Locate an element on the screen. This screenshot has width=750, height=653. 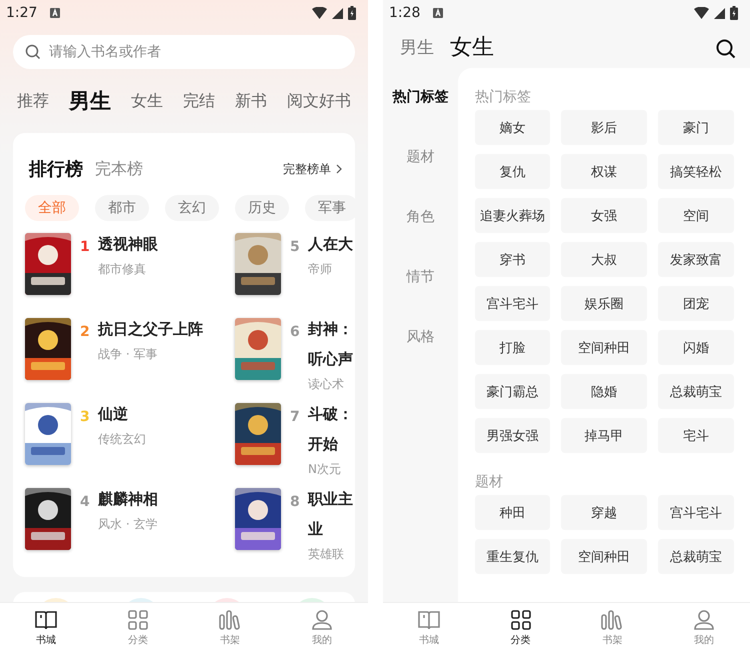
gender-tab: 男生 is located at coordinates (417, 47).